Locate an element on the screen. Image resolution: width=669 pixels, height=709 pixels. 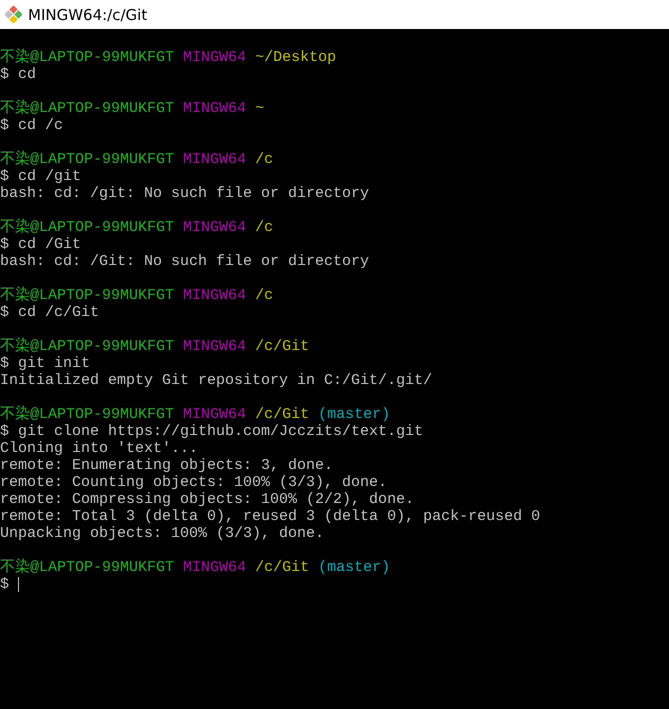
command-line: $ cd /c/Git is located at coordinates (50, 312).